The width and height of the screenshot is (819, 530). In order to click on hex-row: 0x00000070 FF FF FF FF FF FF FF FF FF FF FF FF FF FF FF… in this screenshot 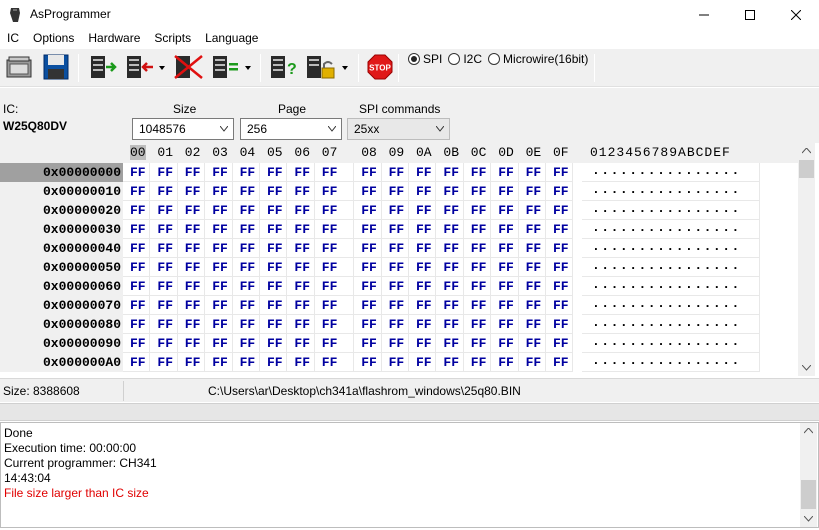, I will do `click(399, 305)`.